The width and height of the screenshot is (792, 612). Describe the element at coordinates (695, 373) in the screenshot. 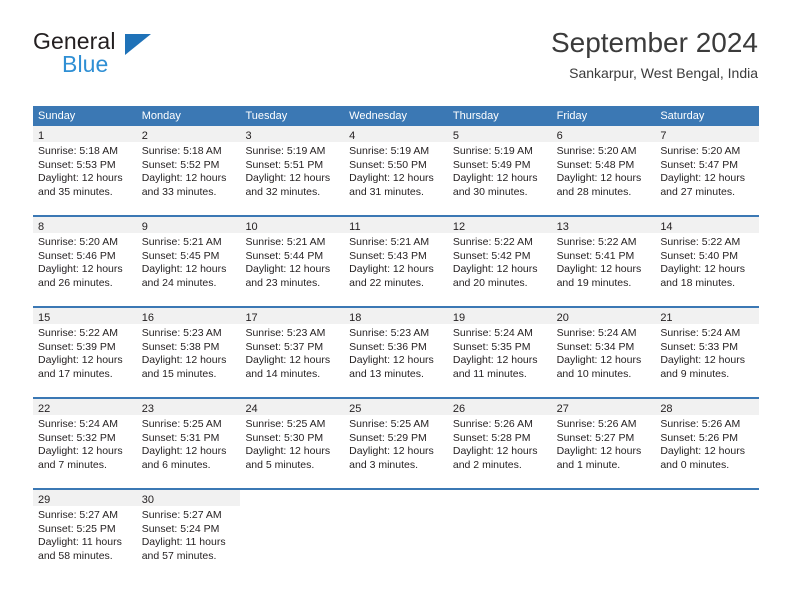

I see `daylight-text-line2: and 9 minutes.` at that location.